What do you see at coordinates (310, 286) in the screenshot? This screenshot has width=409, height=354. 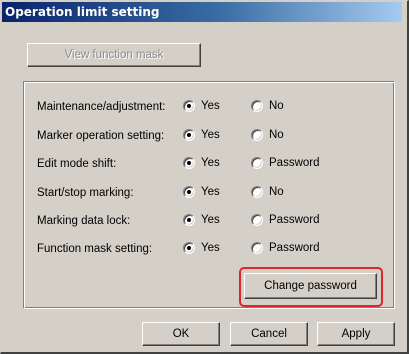 I see `change-password-button: Change password` at bounding box center [310, 286].